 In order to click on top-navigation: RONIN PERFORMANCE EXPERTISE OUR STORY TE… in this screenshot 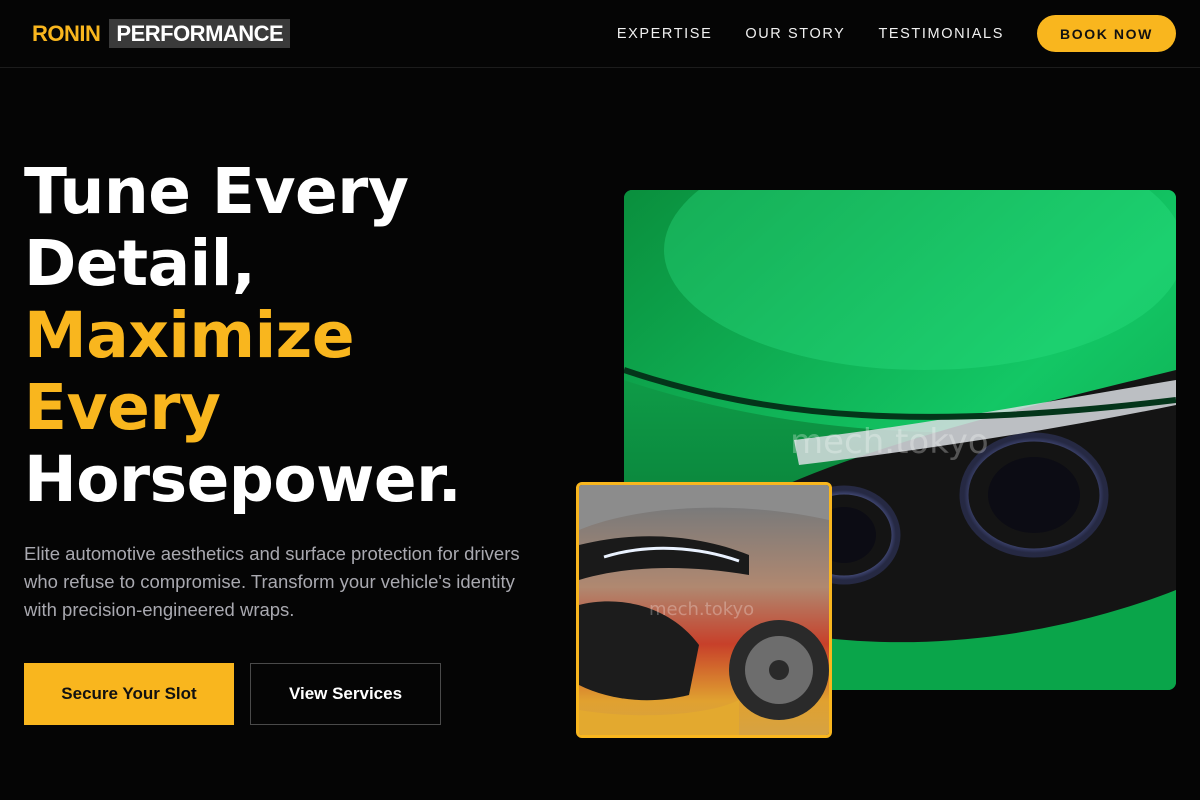, I will do `click(600, 34)`.